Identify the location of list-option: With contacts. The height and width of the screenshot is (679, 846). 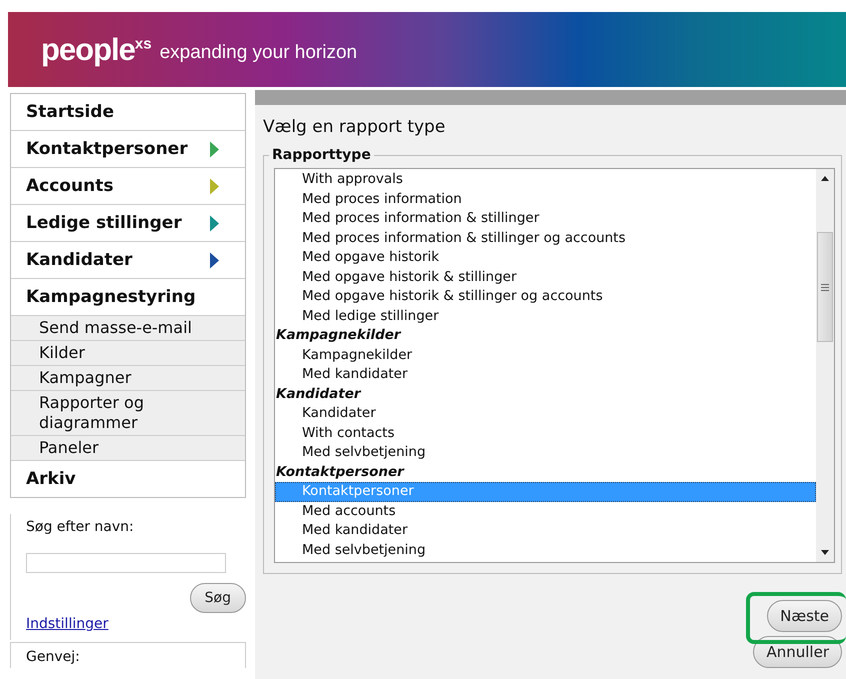
(545, 433).